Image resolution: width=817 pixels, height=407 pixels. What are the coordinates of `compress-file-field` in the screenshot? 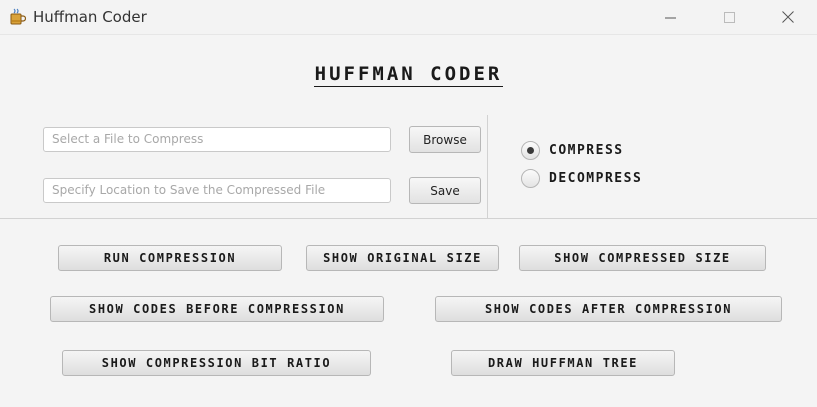 It's located at (217, 139).